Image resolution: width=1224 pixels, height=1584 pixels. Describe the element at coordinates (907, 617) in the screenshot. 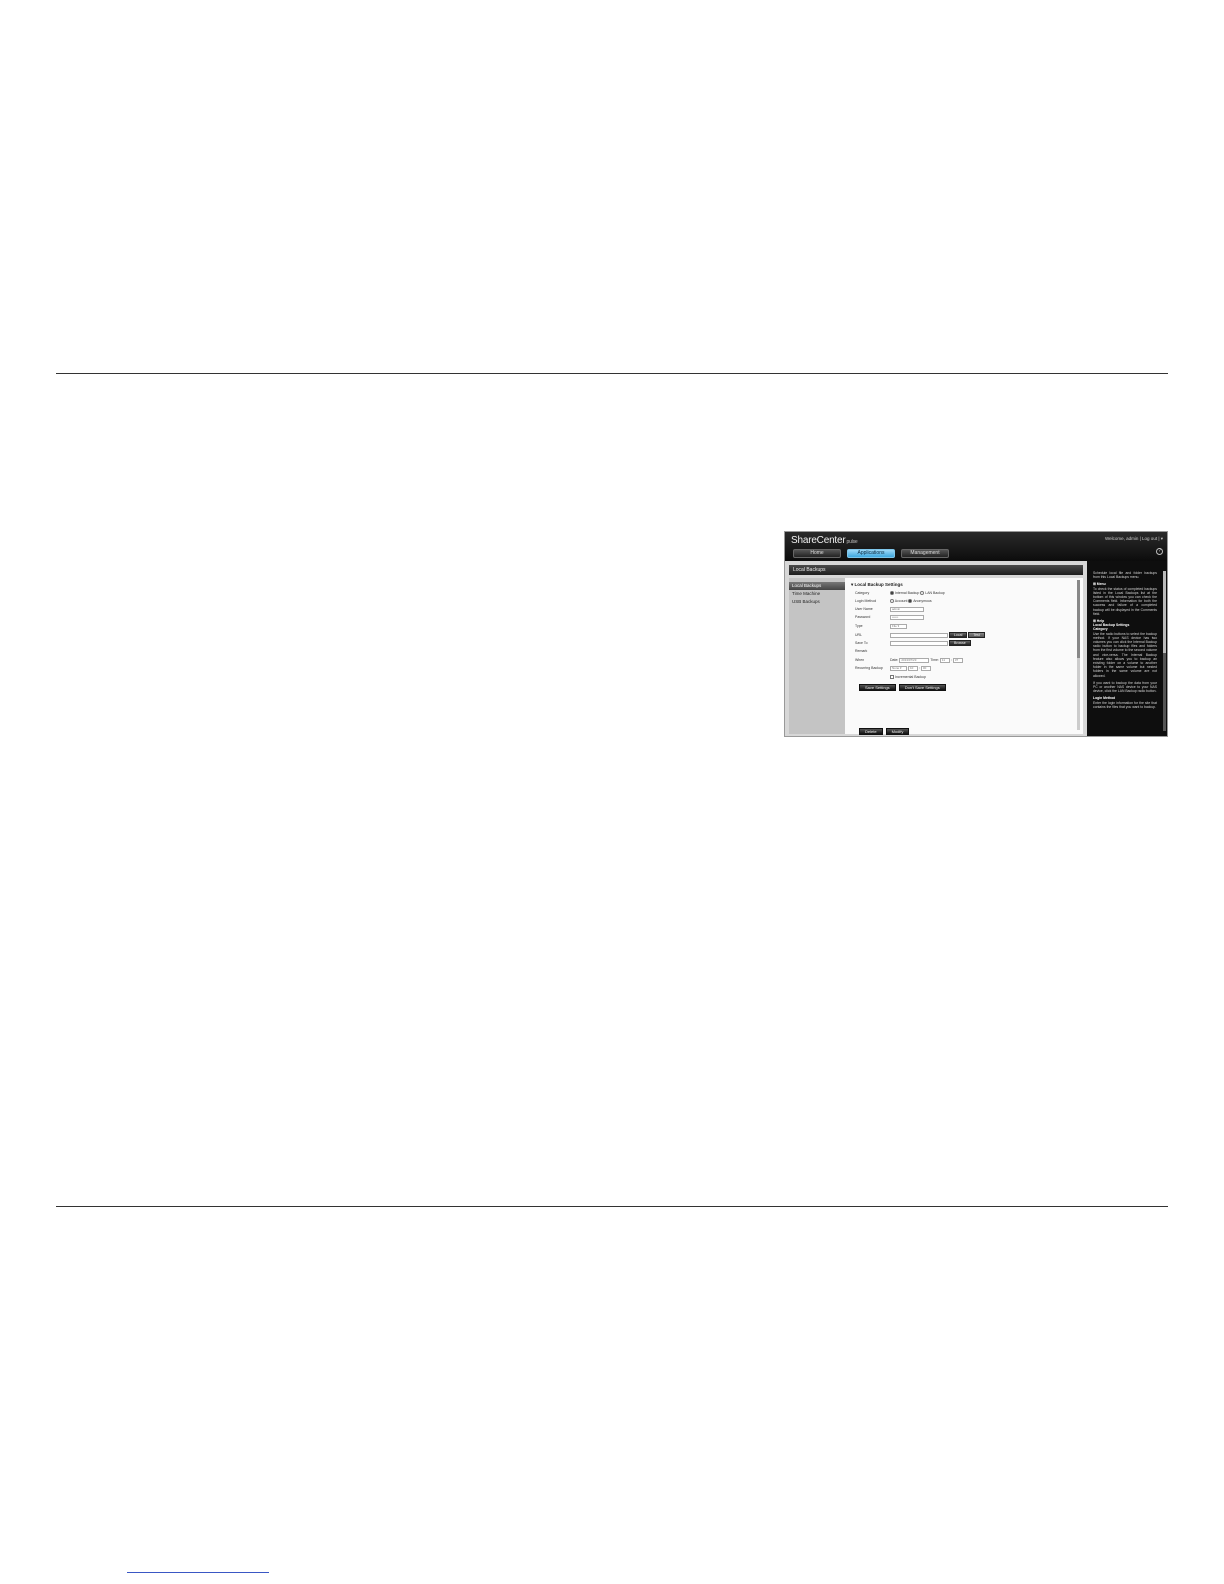

I see `password-input: ••••••` at that location.